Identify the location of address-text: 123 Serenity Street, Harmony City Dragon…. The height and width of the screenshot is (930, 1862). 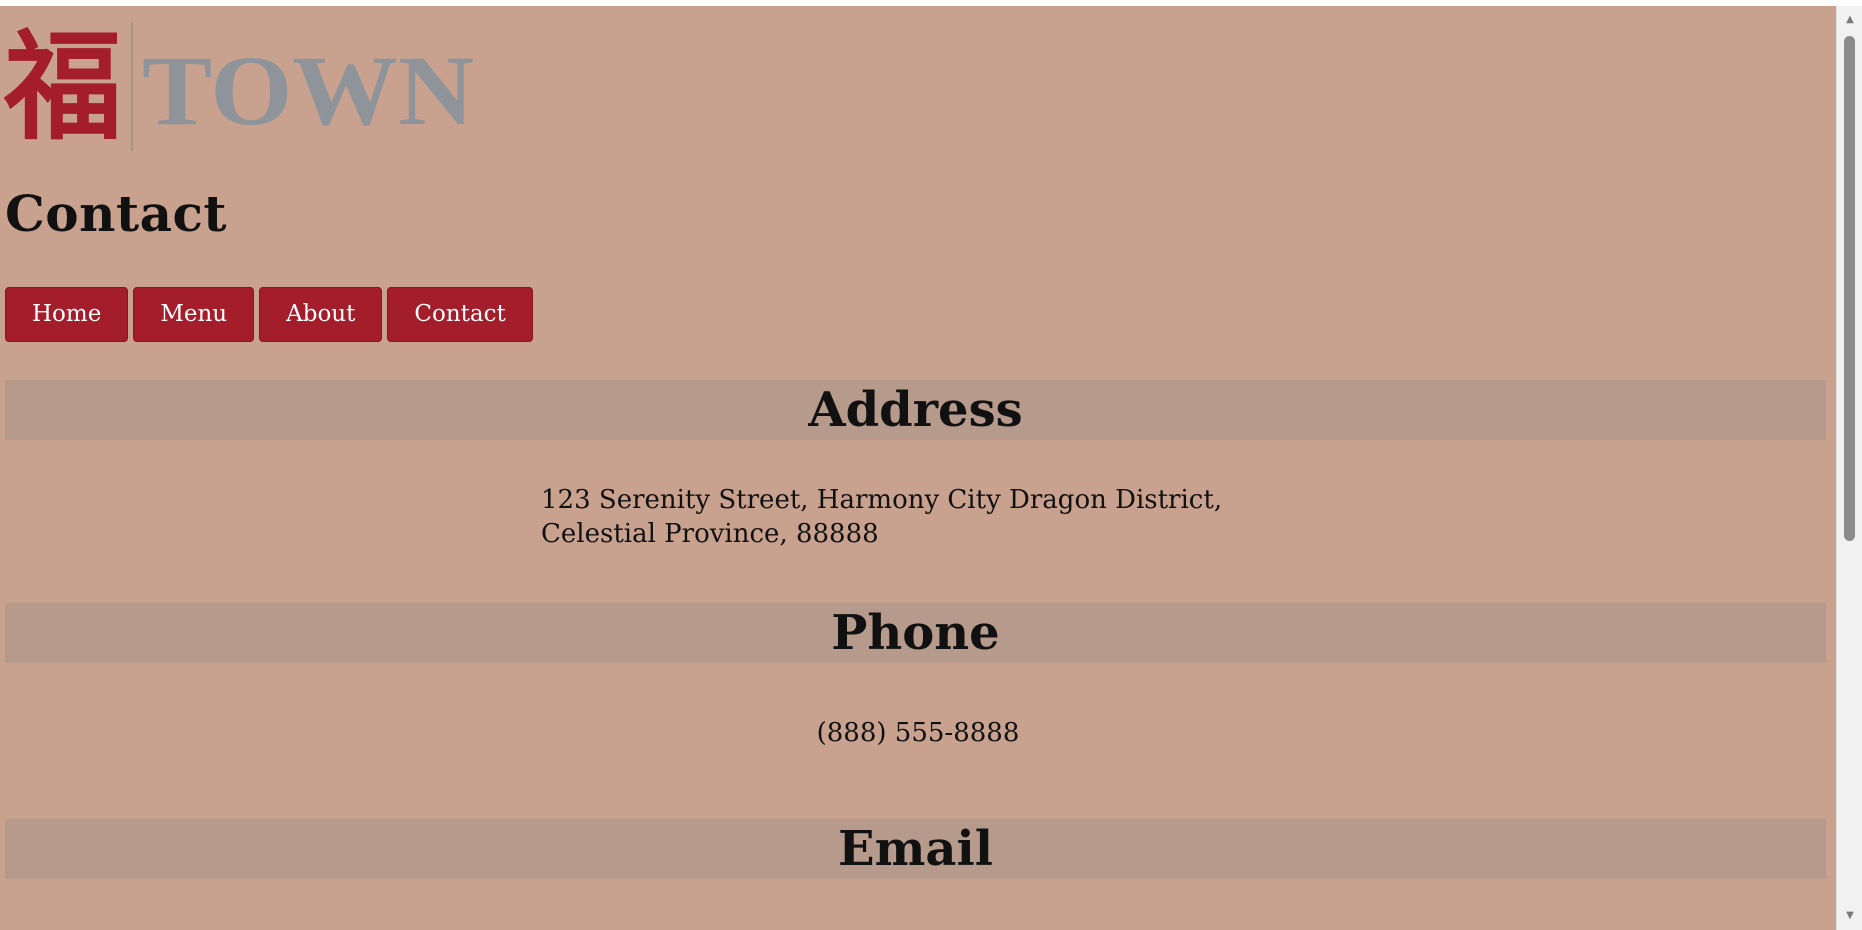
(882, 517).